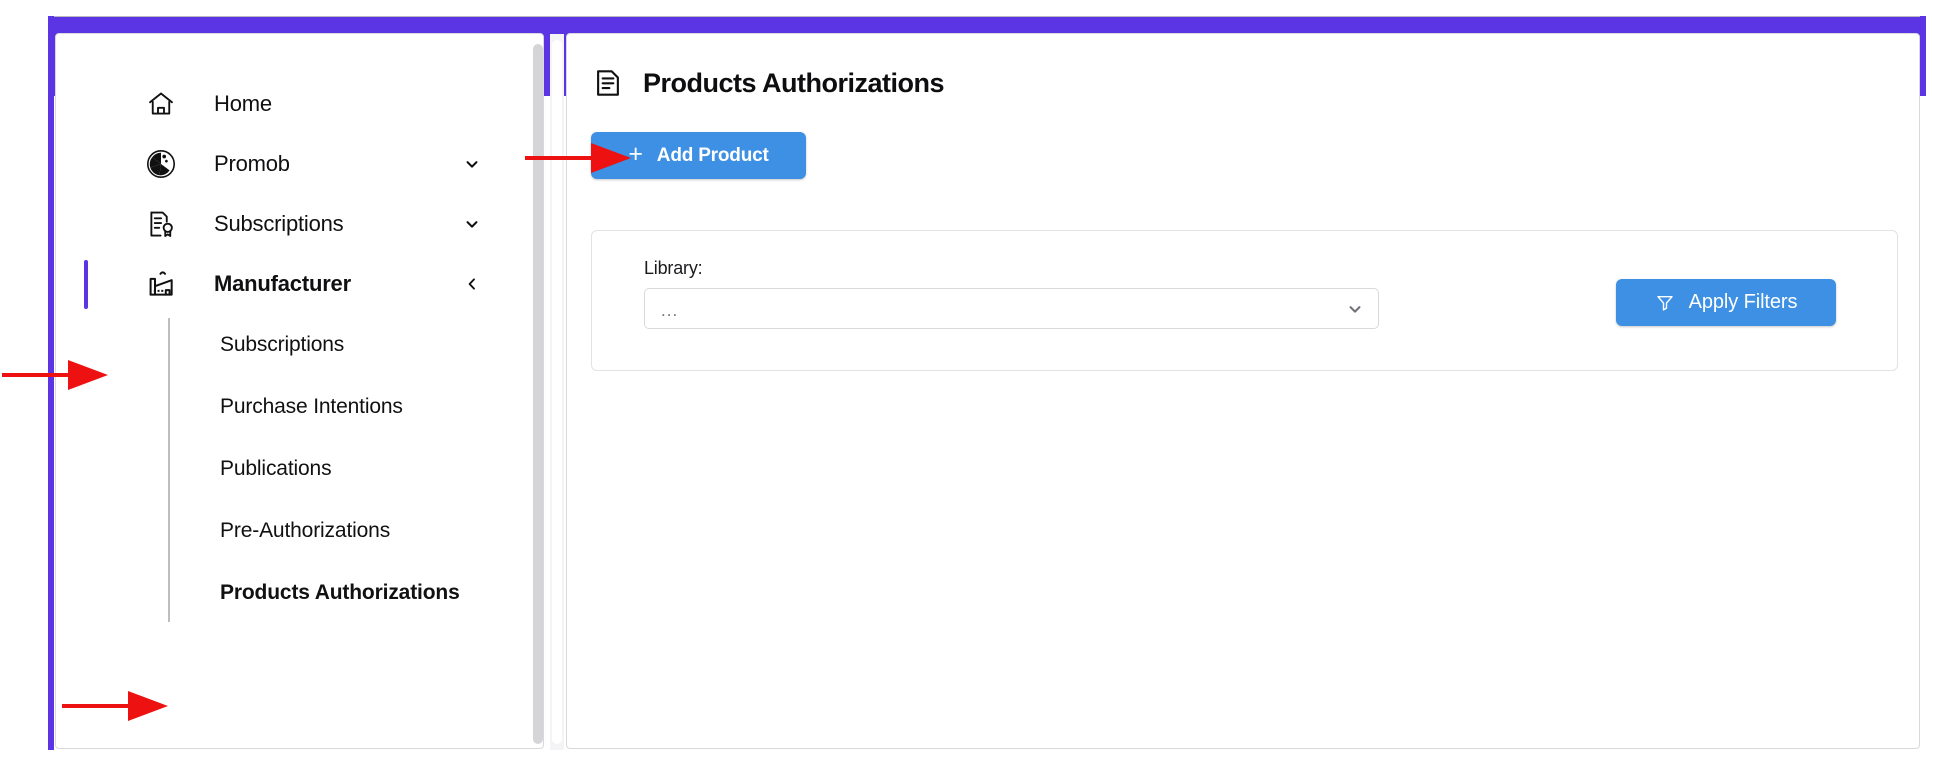 This screenshot has width=1936, height=765. I want to click on funnel-icon, so click(1665, 303).